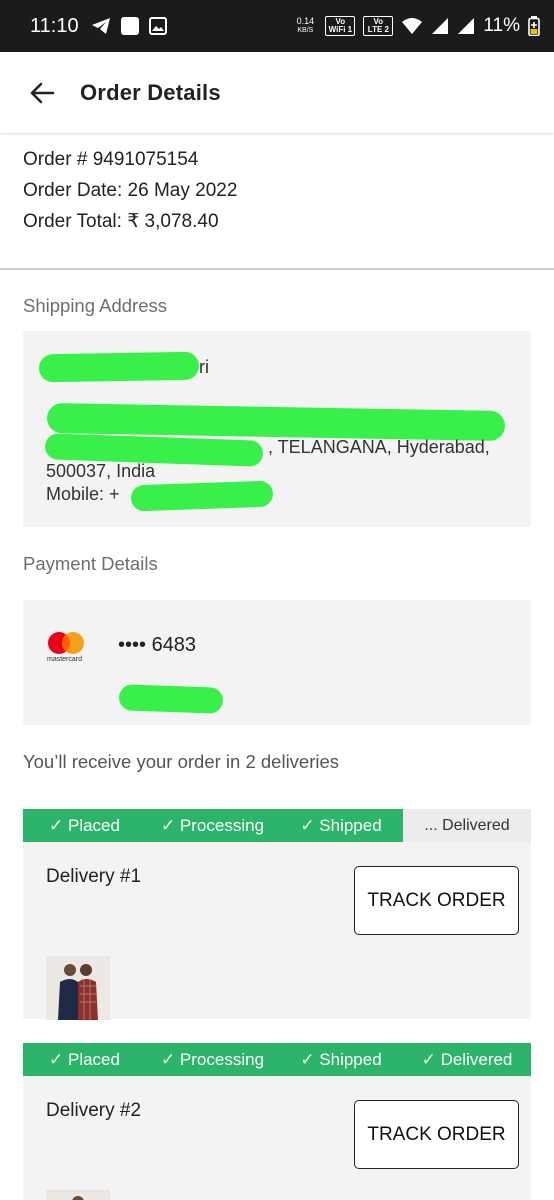 The image size is (554, 1200). What do you see at coordinates (157, 26) in the screenshot?
I see `gallery-icon` at bounding box center [157, 26].